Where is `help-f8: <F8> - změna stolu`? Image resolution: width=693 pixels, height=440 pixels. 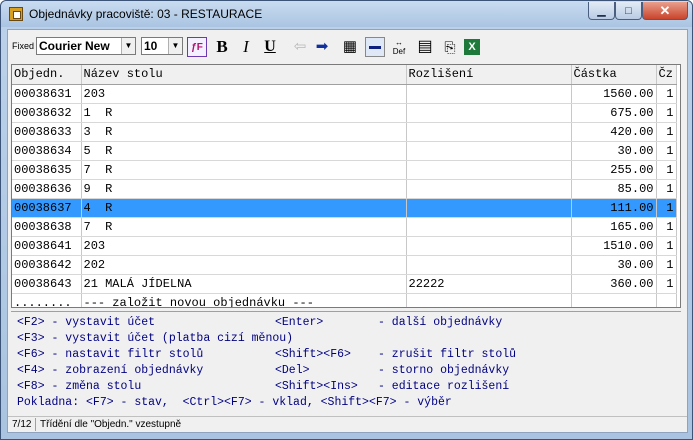
help-f8: <F8> - změna stolu is located at coordinates (79, 386).